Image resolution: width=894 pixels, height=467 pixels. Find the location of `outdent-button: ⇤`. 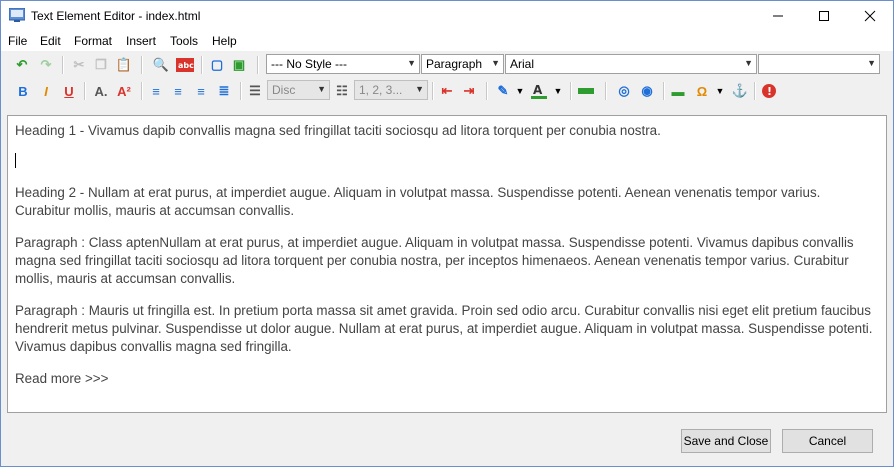

outdent-button: ⇤ is located at coordinates (447, 91).